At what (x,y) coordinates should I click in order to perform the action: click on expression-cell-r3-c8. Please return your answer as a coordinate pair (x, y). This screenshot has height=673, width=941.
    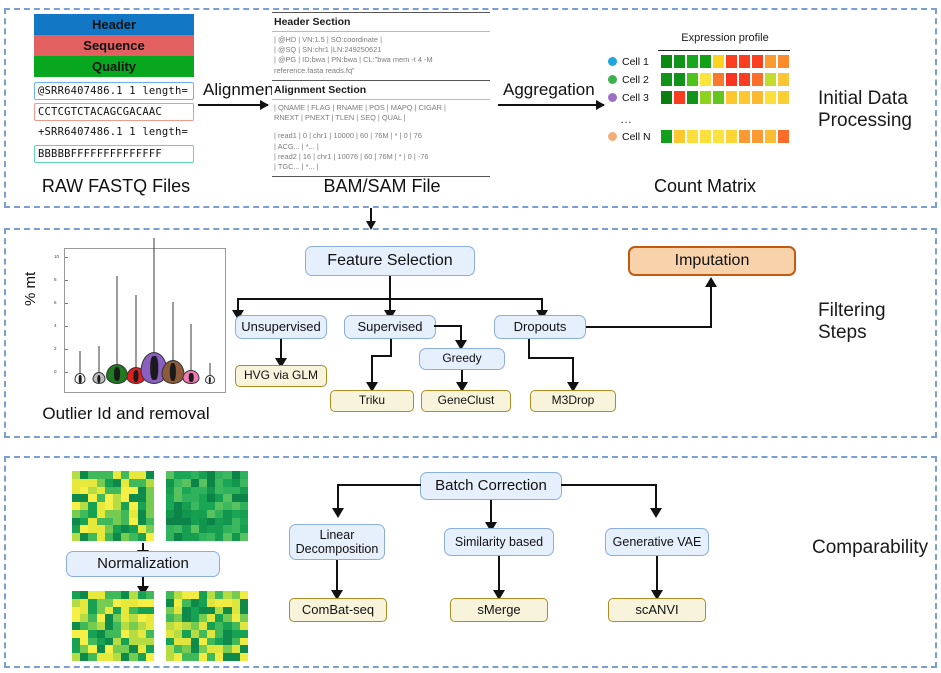
    Looking at the image, I should click on (757, 97).